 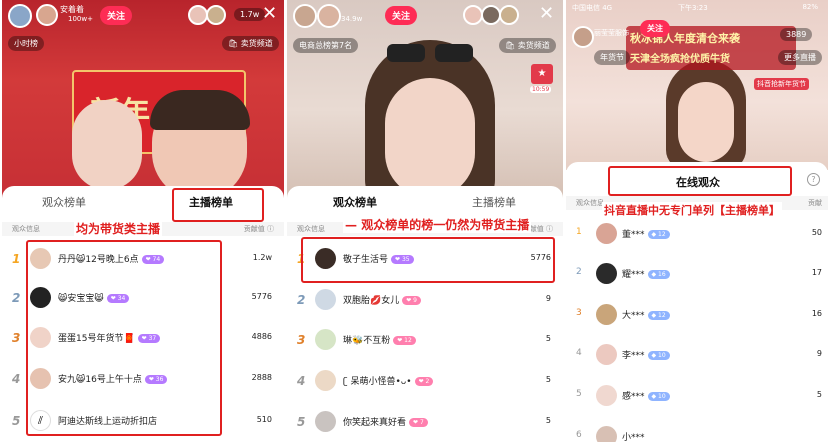 What do you see at coordinates (646, 273) in the screenshot?
I see `row-name: 耀*** ◆ 16` at bounding box center [646, 273].